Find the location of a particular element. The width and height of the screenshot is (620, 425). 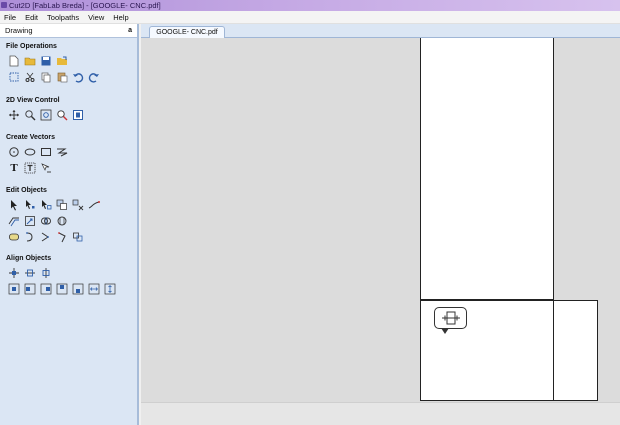

distribute-vertical-icon is located at coordinates (110, 289).